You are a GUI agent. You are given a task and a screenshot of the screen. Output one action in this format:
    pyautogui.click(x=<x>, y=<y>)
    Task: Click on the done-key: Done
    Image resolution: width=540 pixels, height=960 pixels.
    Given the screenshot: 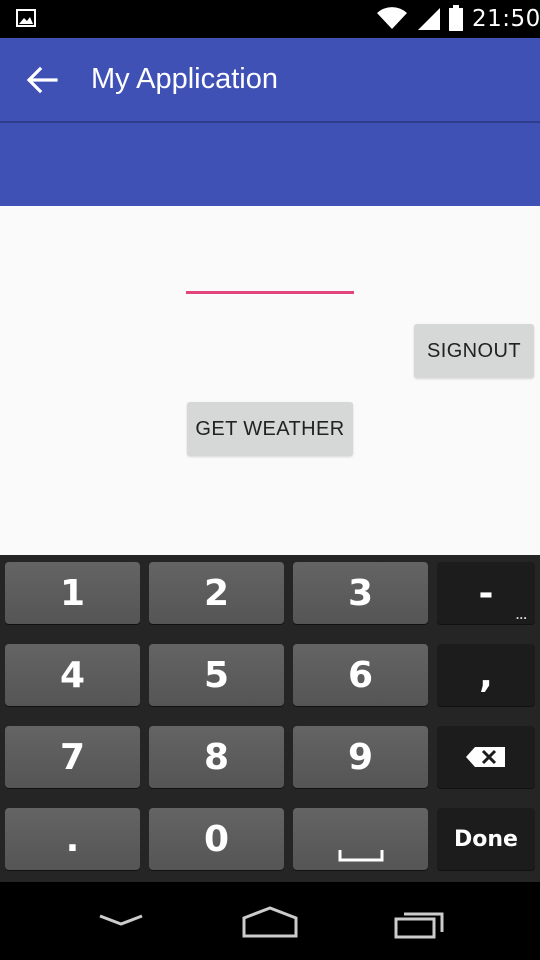 What is the action you would take?
    pyautogui.click(x=486, y=839)
    